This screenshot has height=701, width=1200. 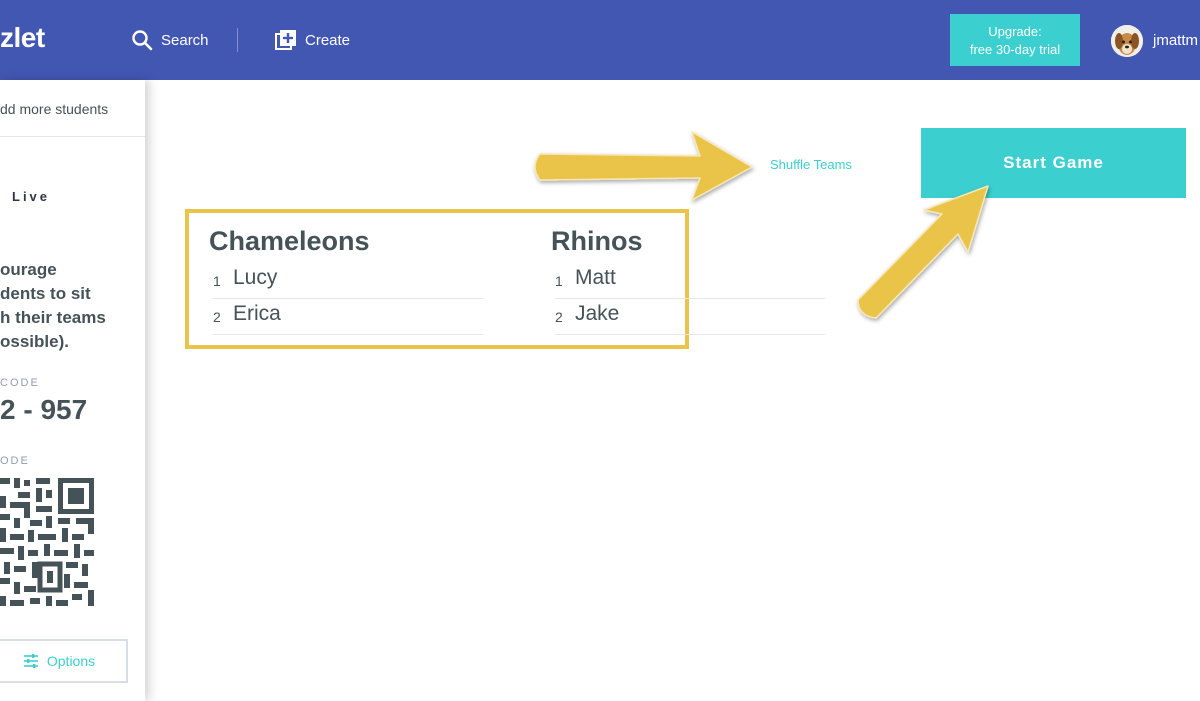 What do you see at coordinates (72, 136) in the screenshot?
I see `sidebar-divider` at bounding box center [72, 136].